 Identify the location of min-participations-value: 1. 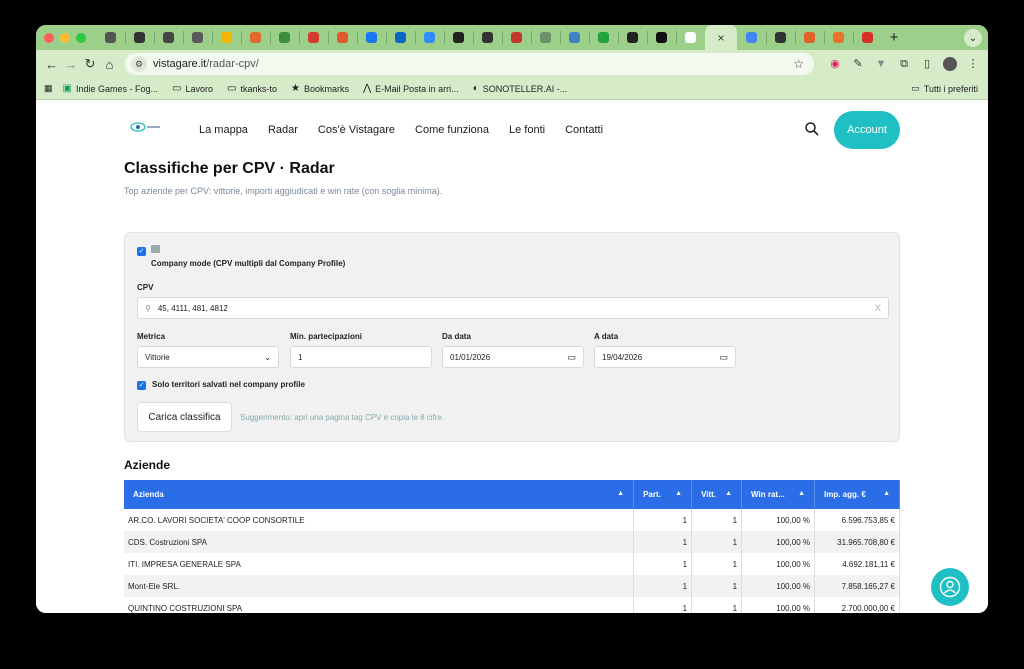
(300, 357).